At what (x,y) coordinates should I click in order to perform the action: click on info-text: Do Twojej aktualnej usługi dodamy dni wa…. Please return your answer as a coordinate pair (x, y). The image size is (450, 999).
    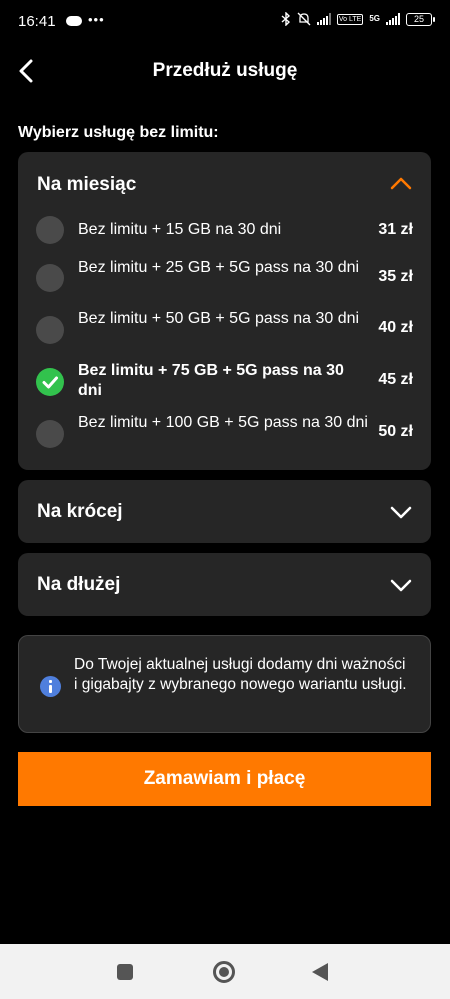
    Looking at the image, I should click on (240, 674).